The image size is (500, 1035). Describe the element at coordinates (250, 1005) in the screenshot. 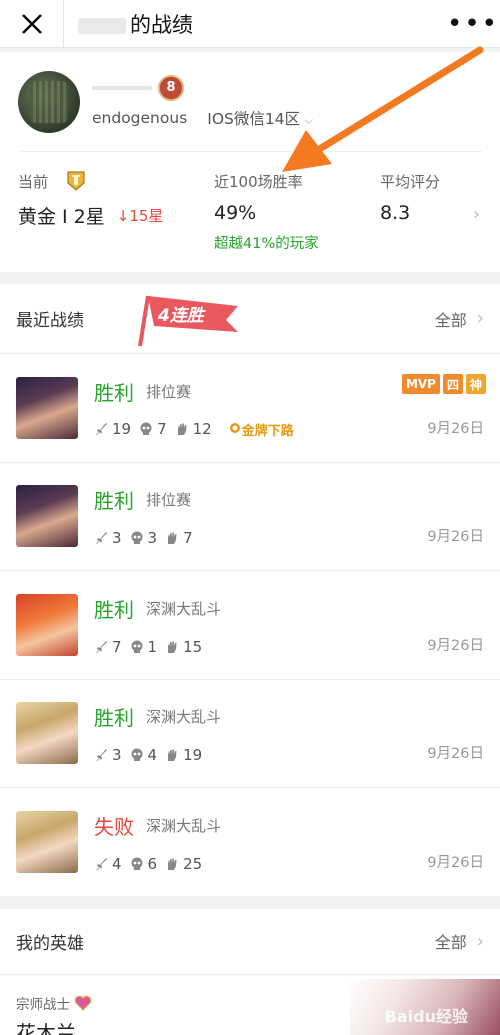

I see `hero-card: 宗师战士 花木兰 Baidu经验` at that location.